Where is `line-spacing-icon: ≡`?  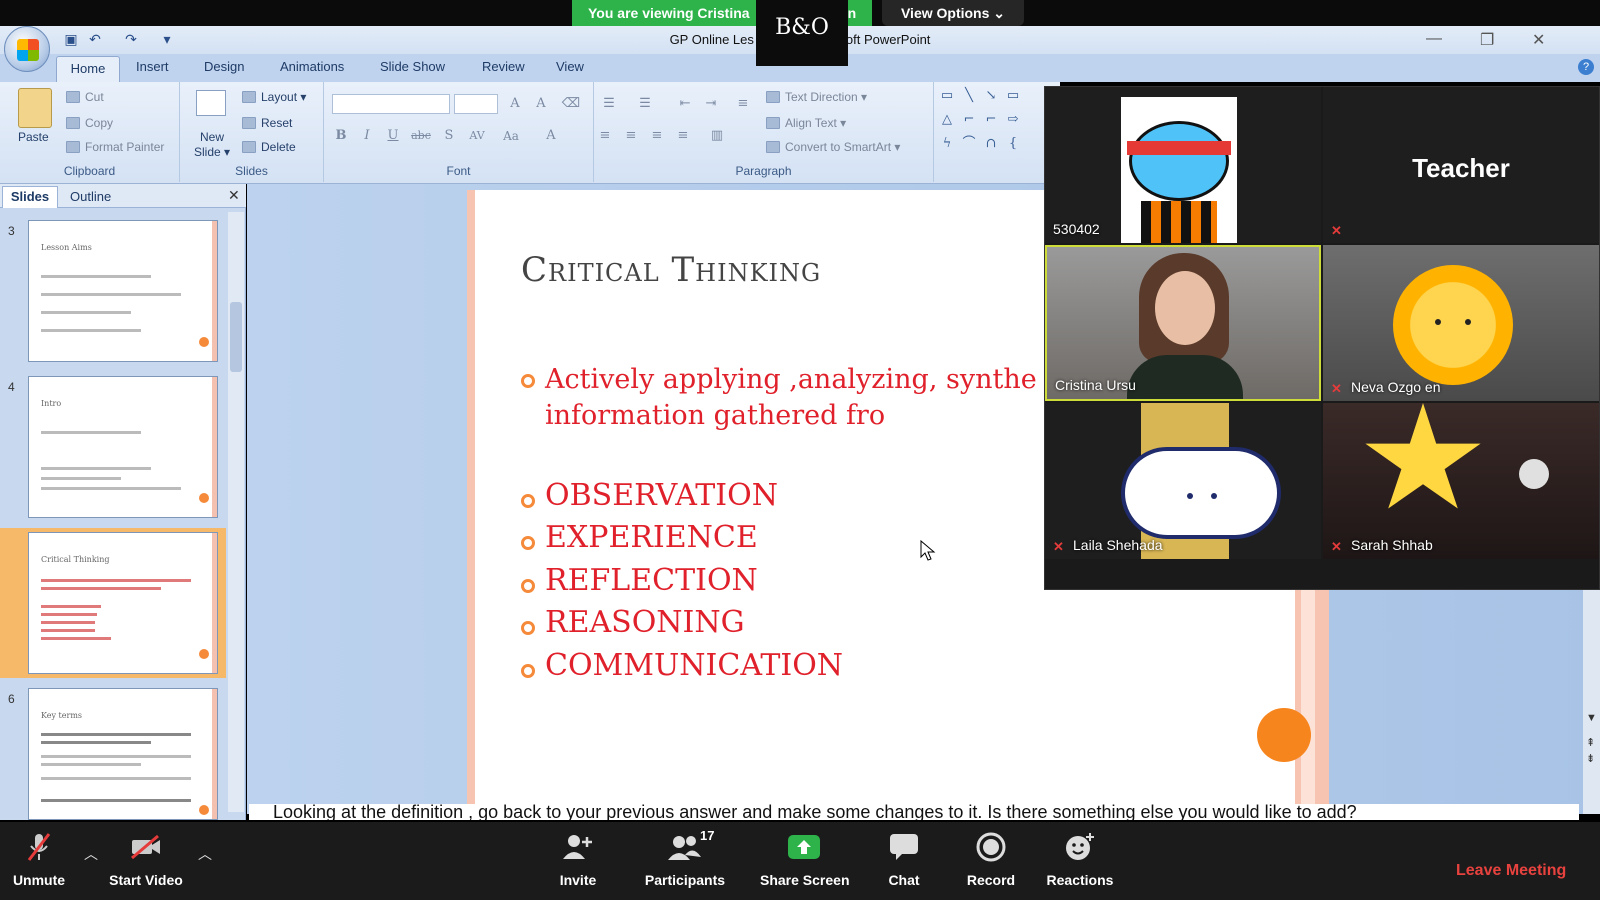
line-spacing-icon: ≡ is located at coordinates (743, 104).